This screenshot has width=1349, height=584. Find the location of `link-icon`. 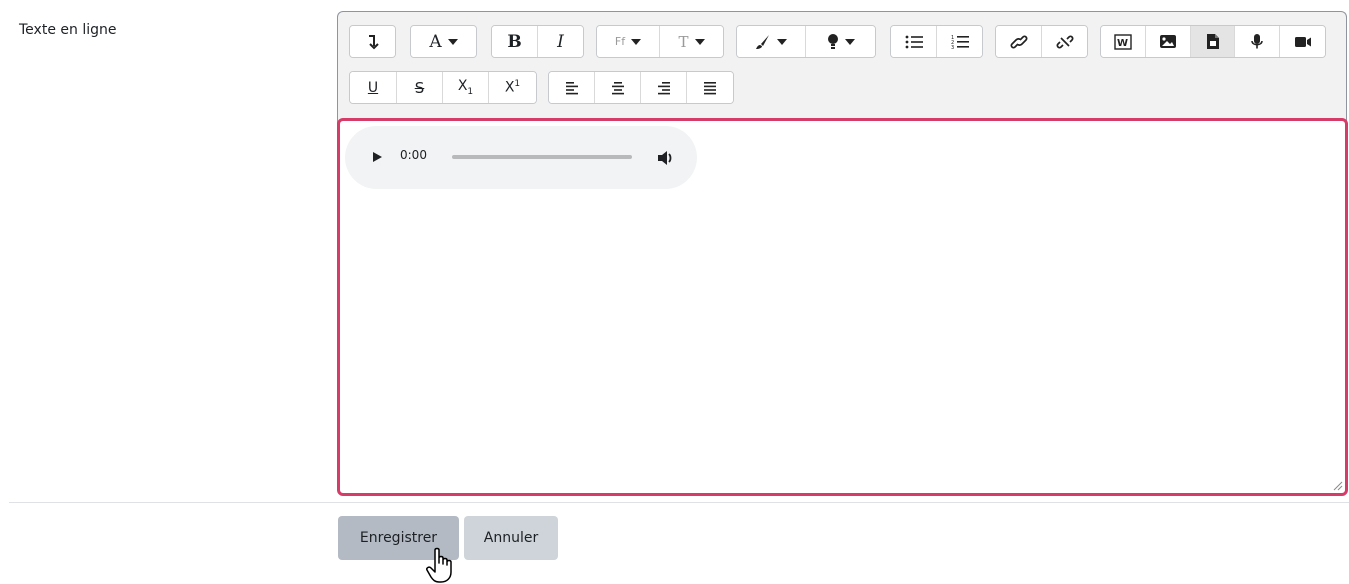

link-icon is located at coordinates (1018, 41).